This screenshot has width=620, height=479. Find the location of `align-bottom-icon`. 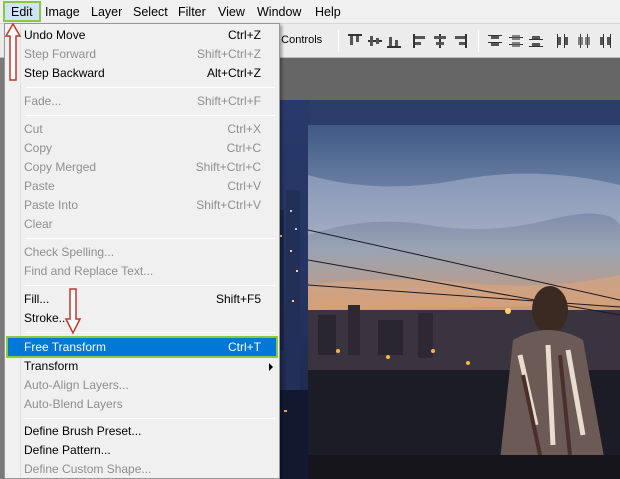

align-bottom-icon is located at coordinates (394, 41).